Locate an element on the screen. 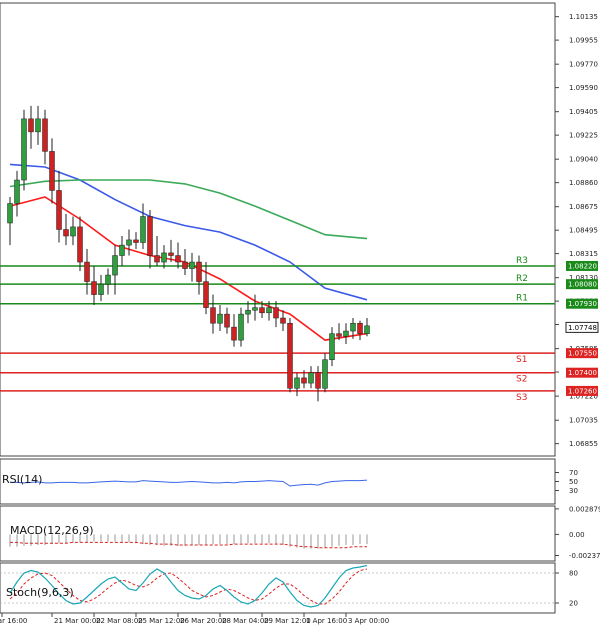 This screenshot has width=600, height=629. stoch-label: Stoch(9,6,3) is located at coordinates (40, 592).